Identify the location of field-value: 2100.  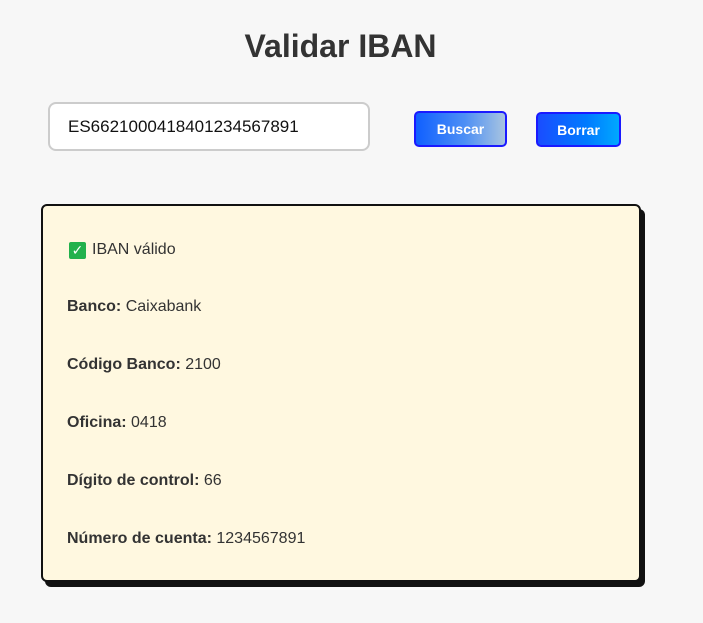
(203, 364).